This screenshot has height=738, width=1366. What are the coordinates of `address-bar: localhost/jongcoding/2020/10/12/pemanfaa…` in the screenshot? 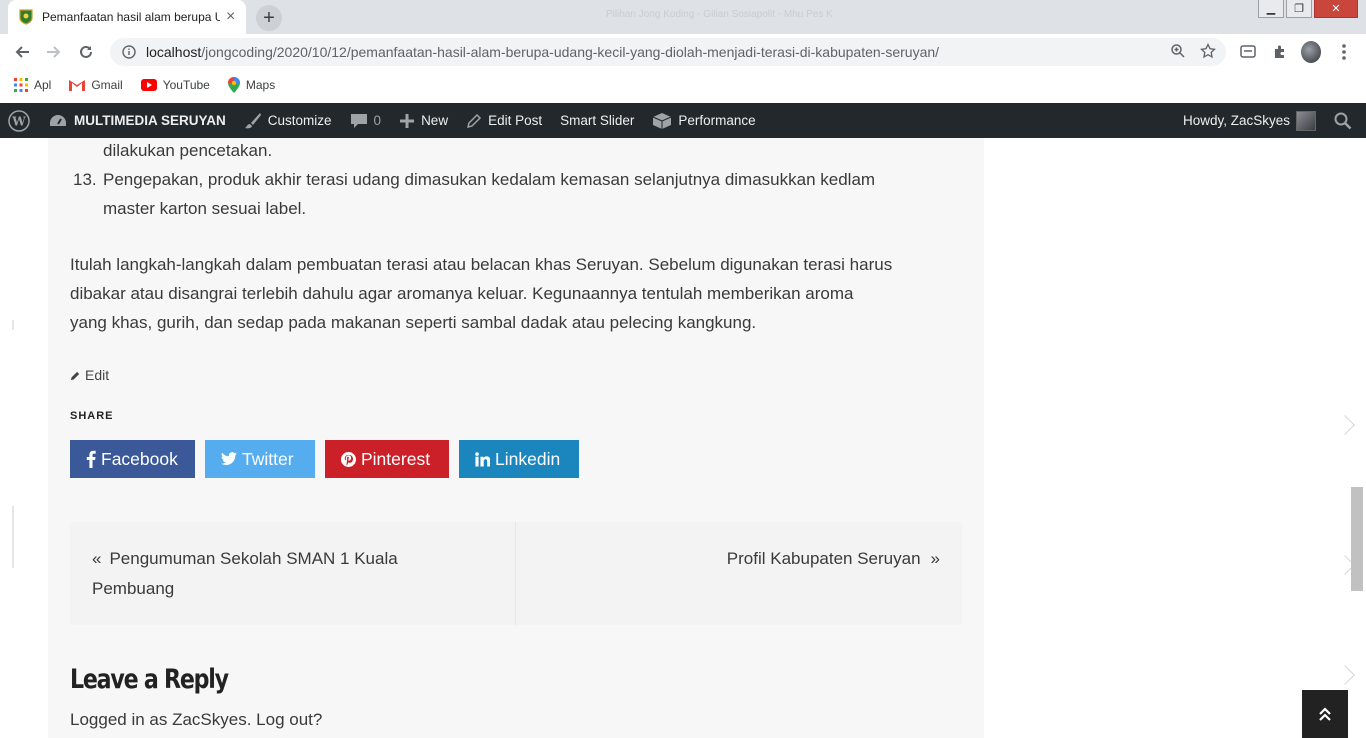 It's located at (668, 52).